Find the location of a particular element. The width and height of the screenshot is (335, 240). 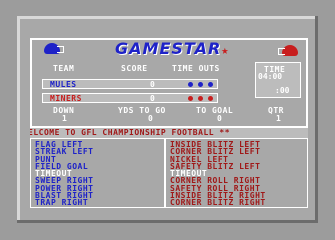

brand-logo: GAMESTAR★ is located at coordinates (172, 48).